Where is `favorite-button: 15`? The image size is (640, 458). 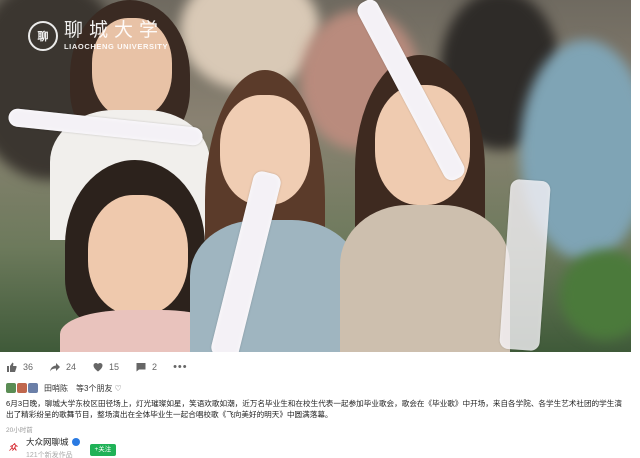 favorite-button: 15 is located at coordinates (105, 367).